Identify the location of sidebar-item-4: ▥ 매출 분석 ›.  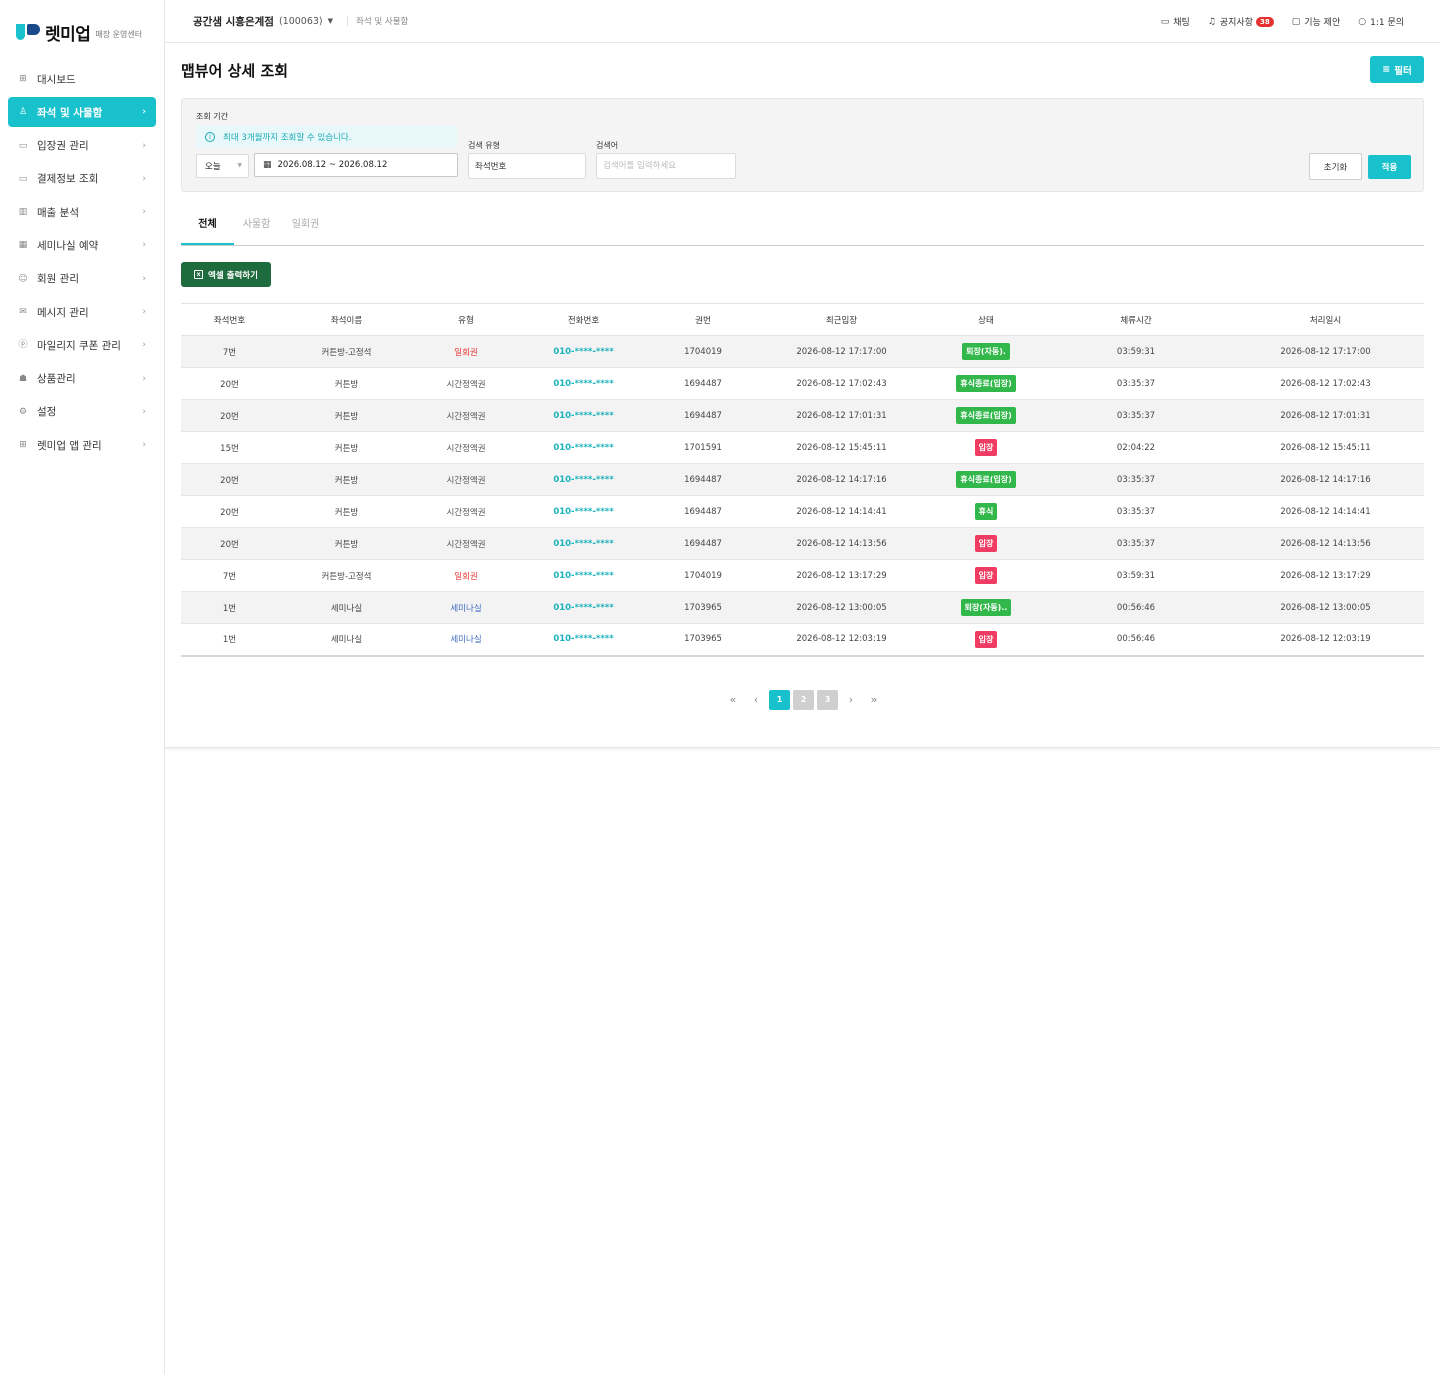
(82, 212).